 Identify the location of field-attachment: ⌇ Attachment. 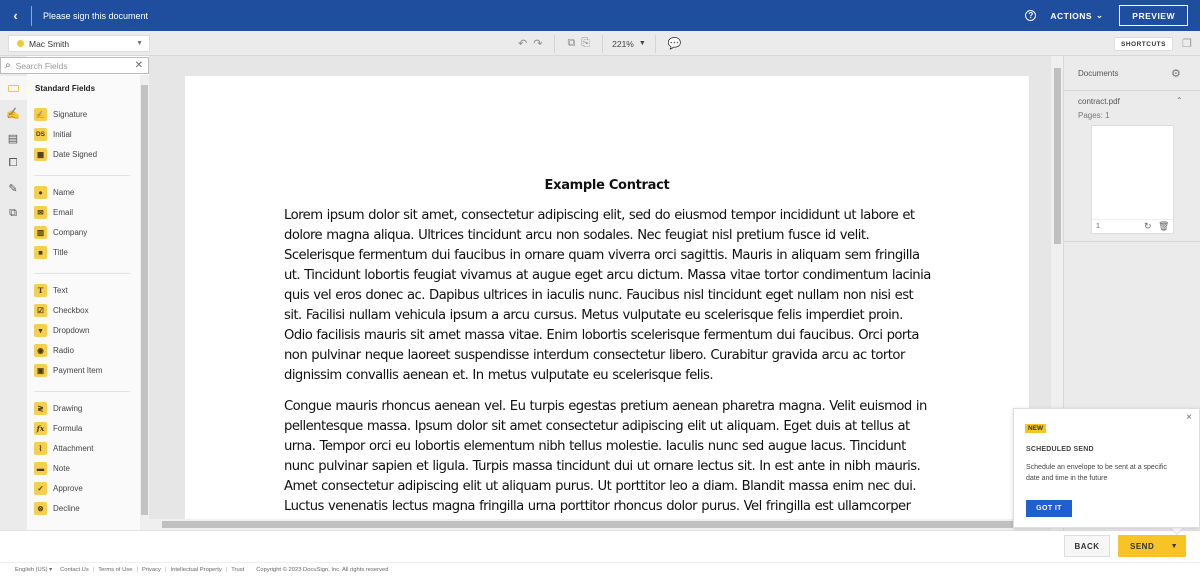
(63, 448).